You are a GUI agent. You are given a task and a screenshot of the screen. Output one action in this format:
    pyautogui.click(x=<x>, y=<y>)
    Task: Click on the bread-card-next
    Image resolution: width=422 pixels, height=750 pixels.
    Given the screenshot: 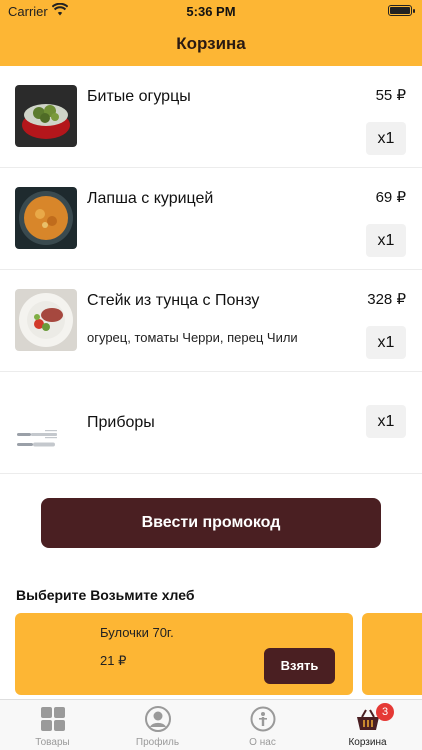 What is the action you would take?
    pyautogui.click(x=392, y=654)
    